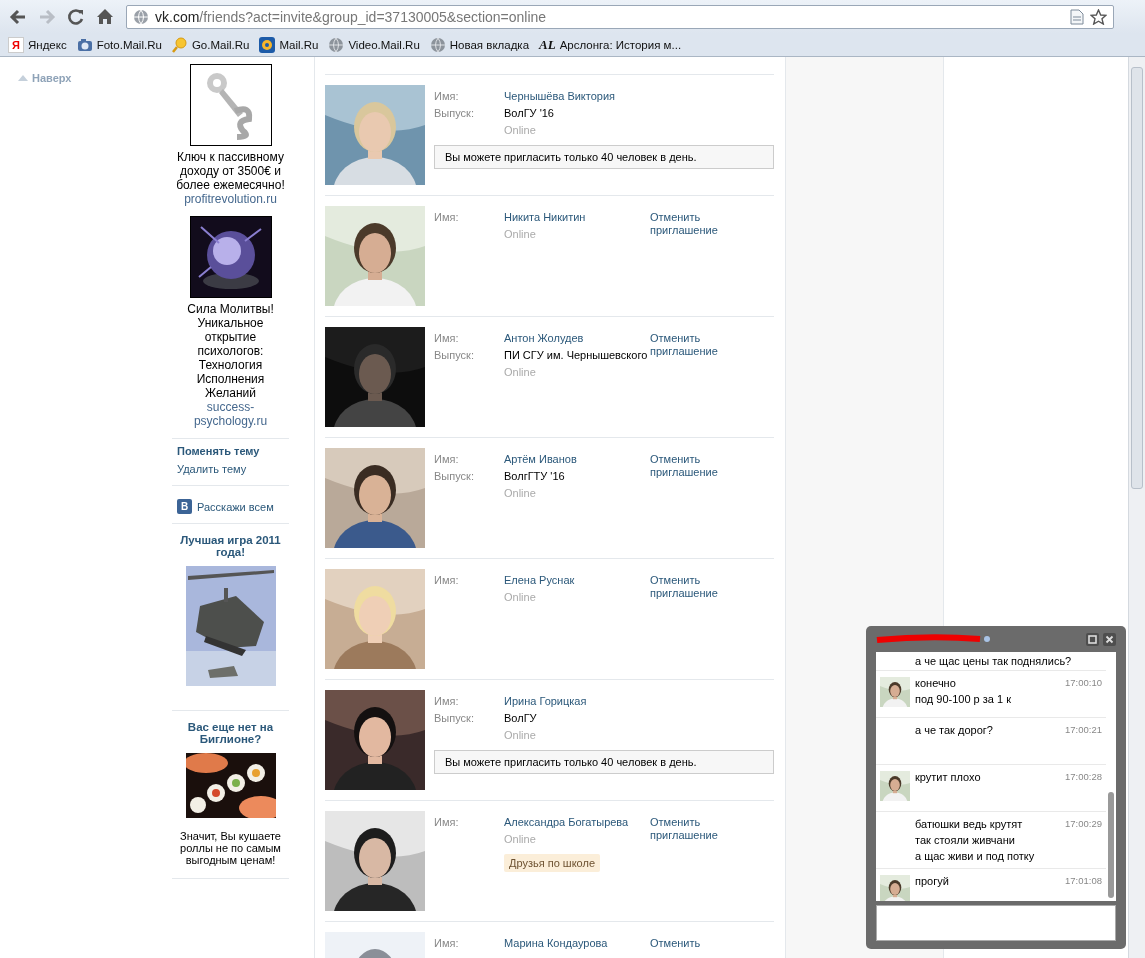  I want to click on chat-message: а че щас цены так поднялись?, so click(994, 661).